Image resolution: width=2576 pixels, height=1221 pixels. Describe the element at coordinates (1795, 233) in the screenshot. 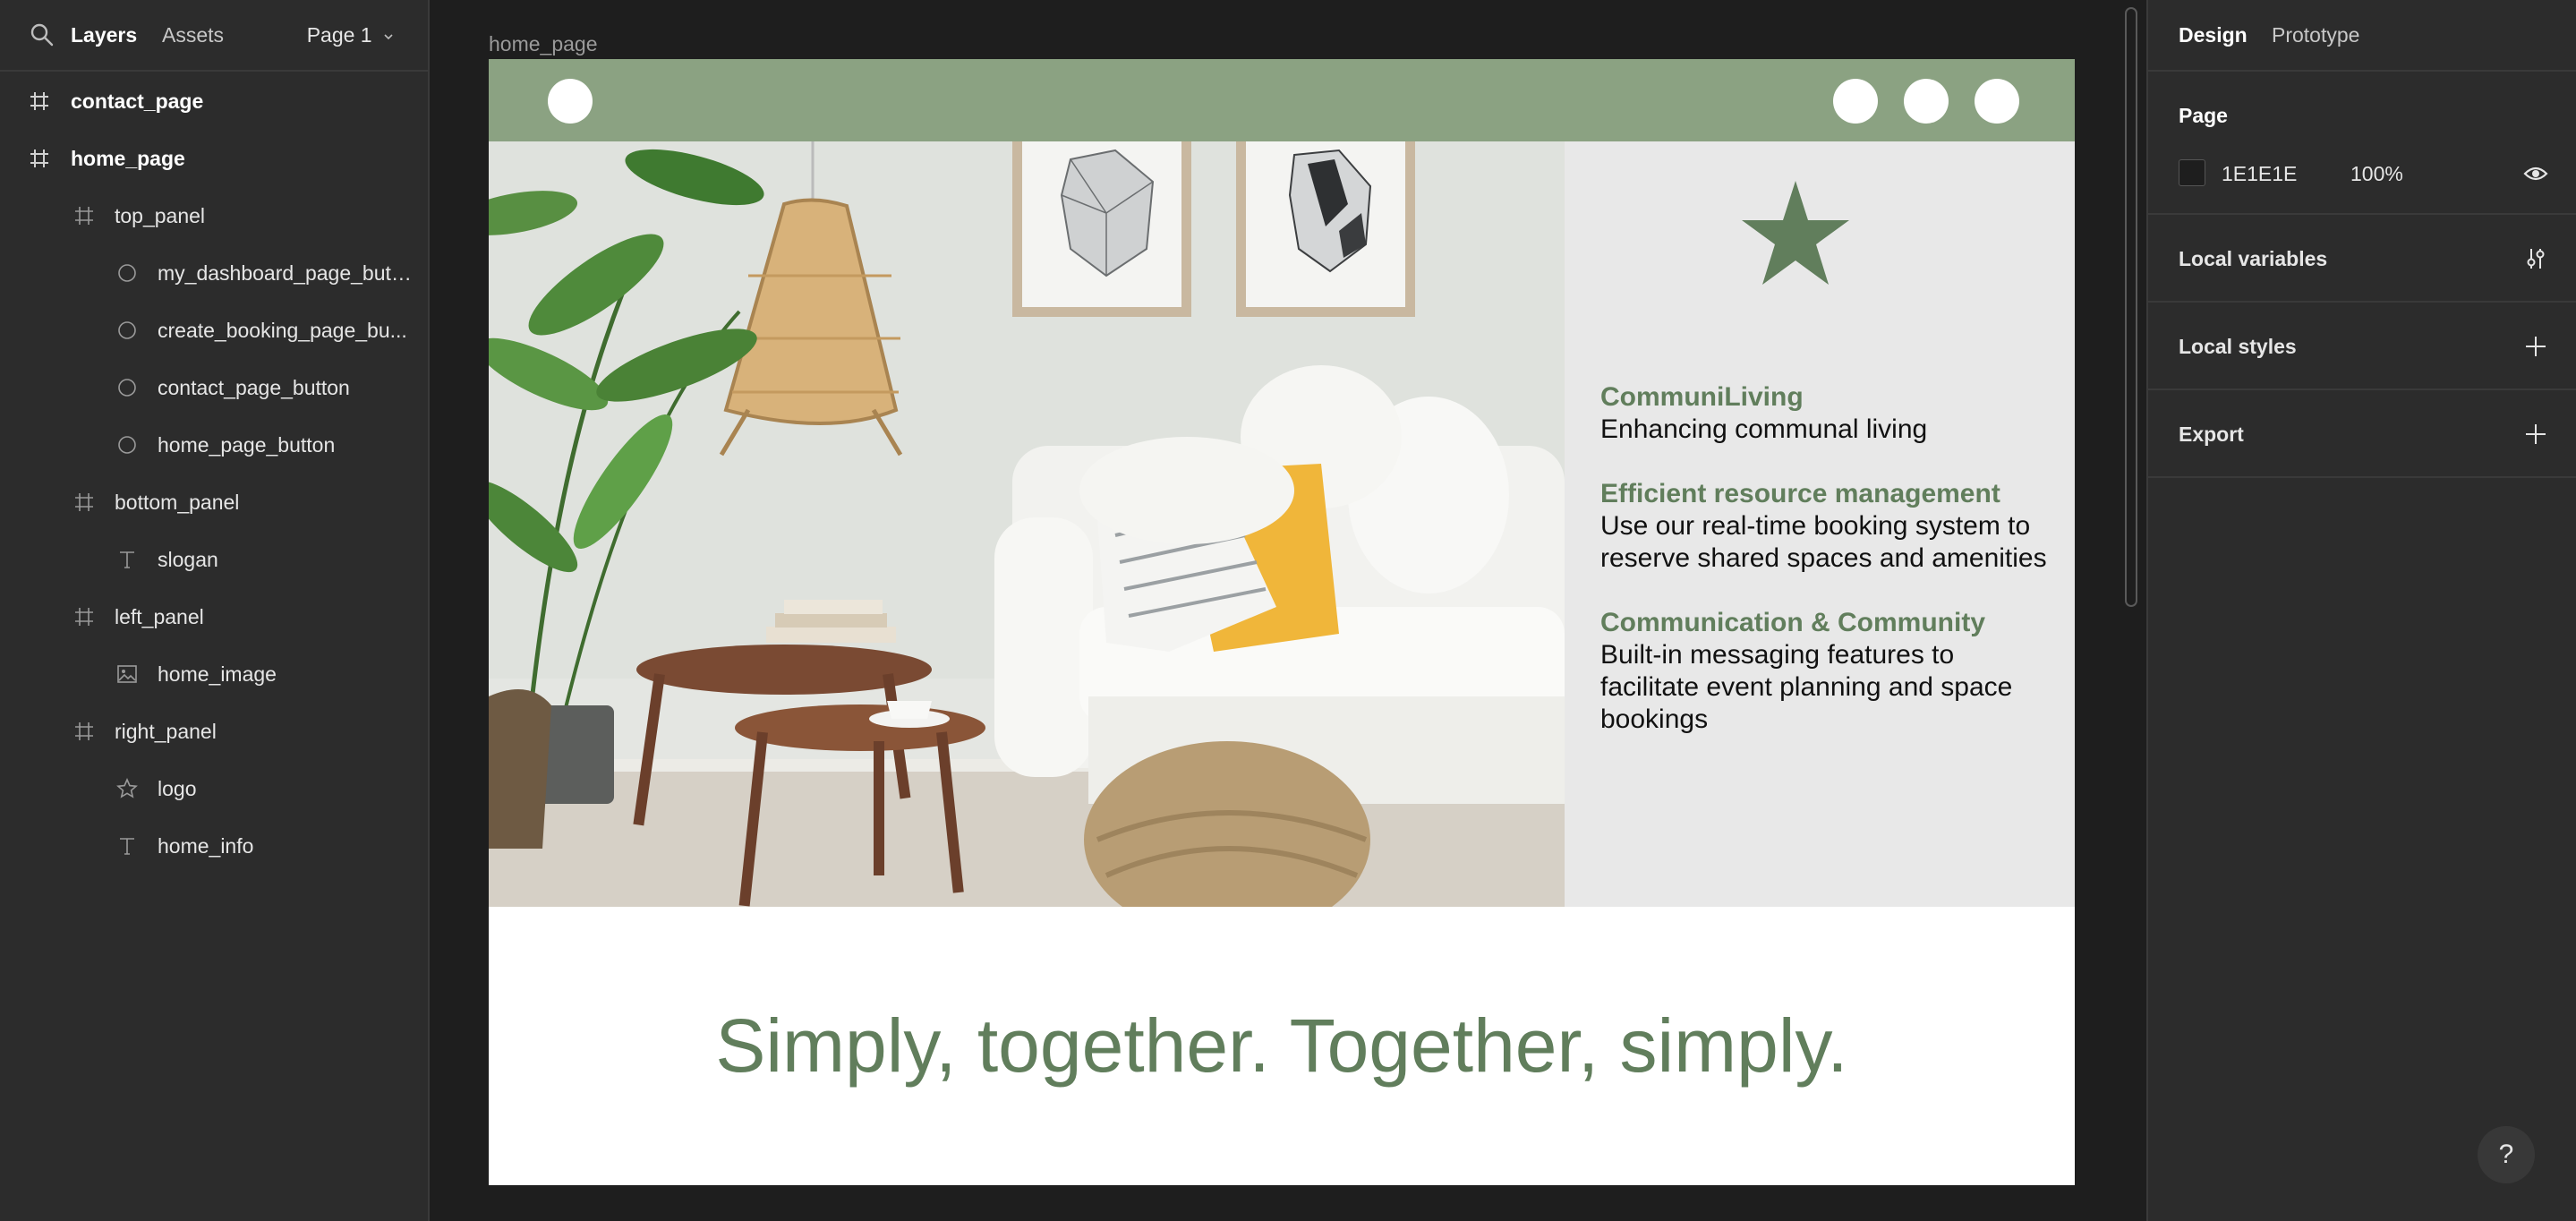

I see `star-logo-icon` at that location.